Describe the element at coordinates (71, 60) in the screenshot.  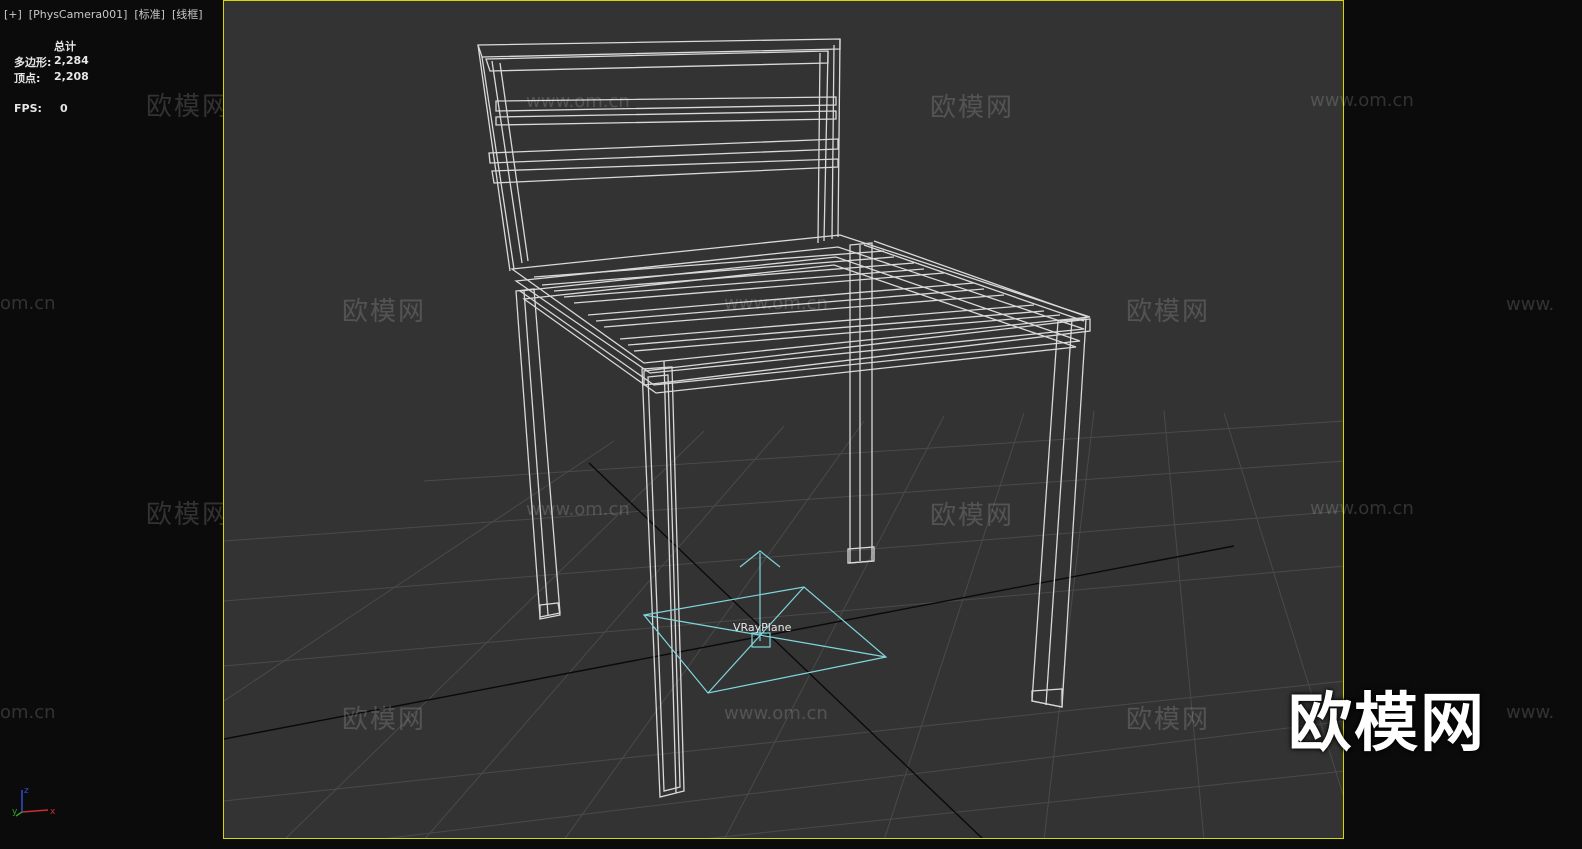
I see `polys-value: 2,284` at that location.